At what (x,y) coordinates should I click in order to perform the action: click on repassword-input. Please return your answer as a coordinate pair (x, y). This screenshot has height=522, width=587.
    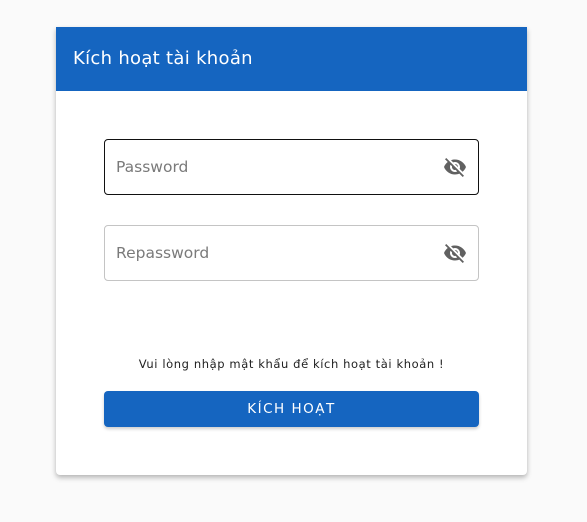
    Looking at the image, I should click on (265, 253).